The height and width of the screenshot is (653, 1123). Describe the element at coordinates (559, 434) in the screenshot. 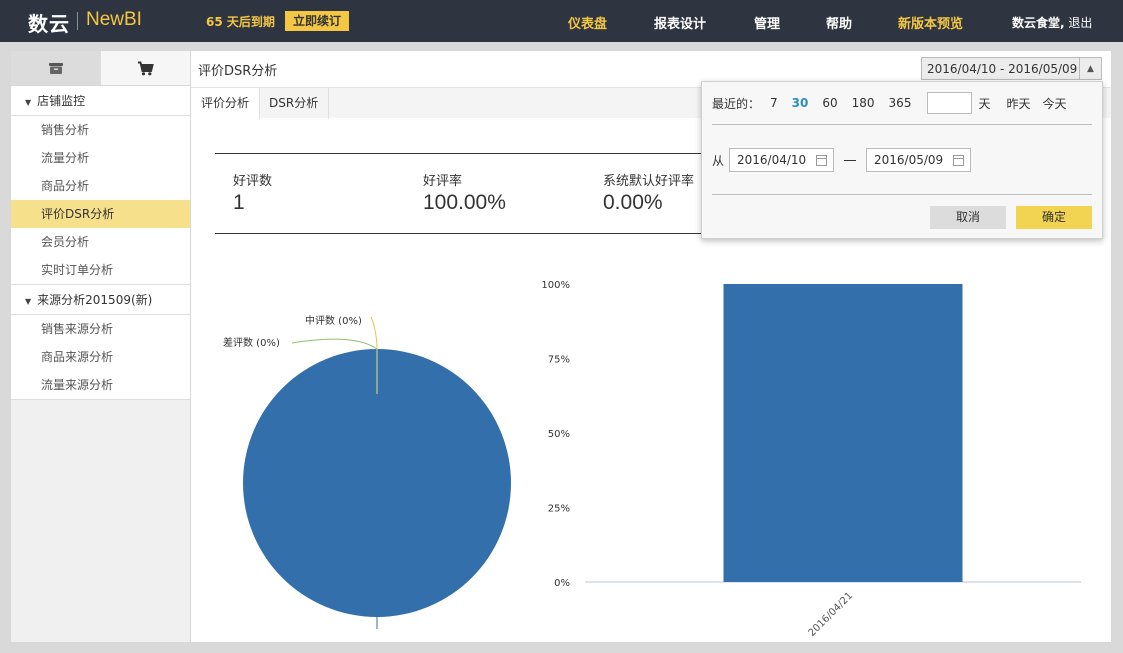

I see `y-tick-label: 50%` at that location.